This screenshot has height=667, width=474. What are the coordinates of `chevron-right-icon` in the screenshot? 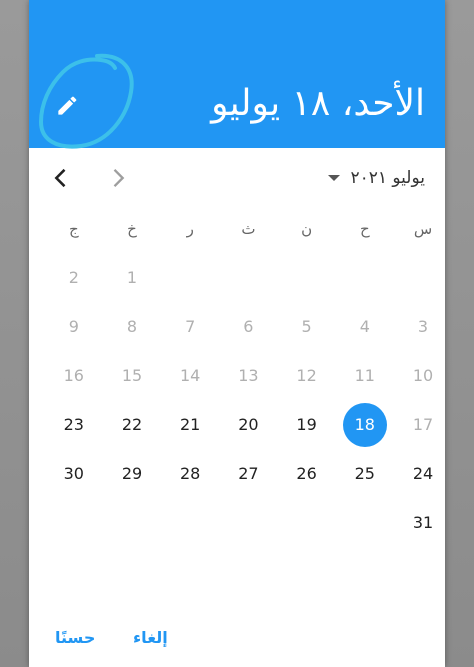 It's located at (119, 178).